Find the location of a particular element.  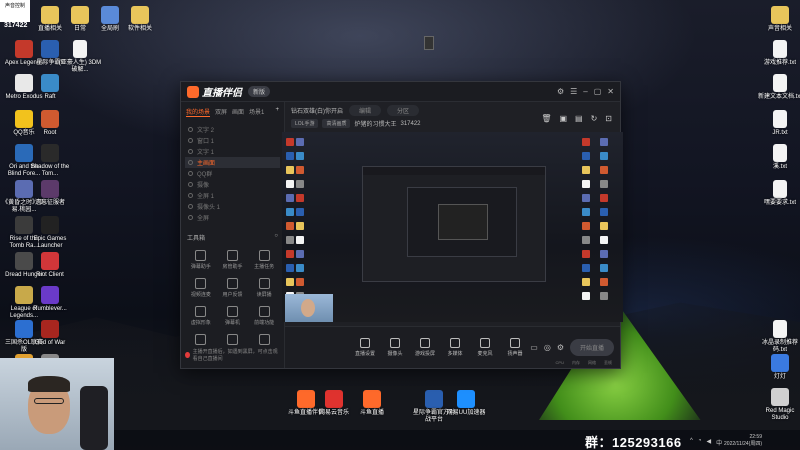

bottom-tool: 摄像头 is located at coordinates (395, 347).